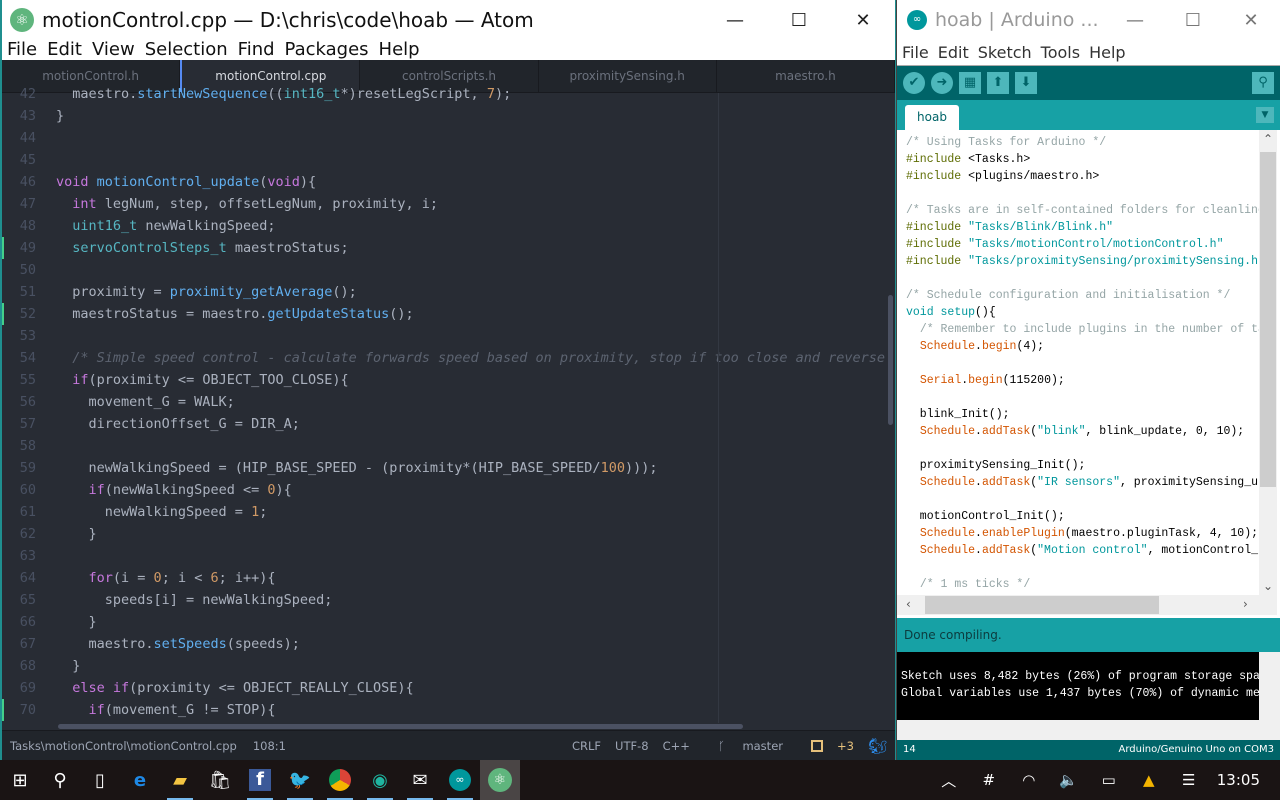 This screenshot has height=800, width=1280. I want to click on code-line: 51 proximity = proximity_getAverage ();, so click(445, 292).